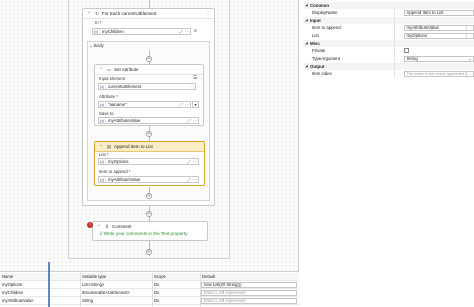  Describe the element at coordinates (116, 300) in the screenshot. I see `variable-type: String` at that location.